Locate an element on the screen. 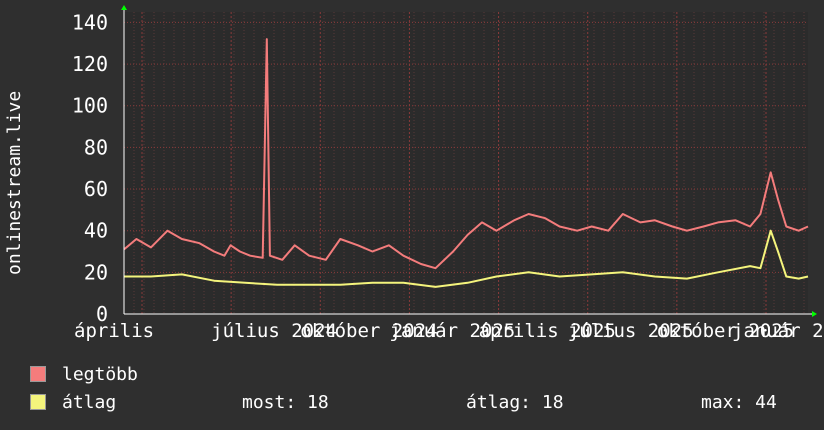  x-tick-label: január 2026 is located at coordinates (778, 331).